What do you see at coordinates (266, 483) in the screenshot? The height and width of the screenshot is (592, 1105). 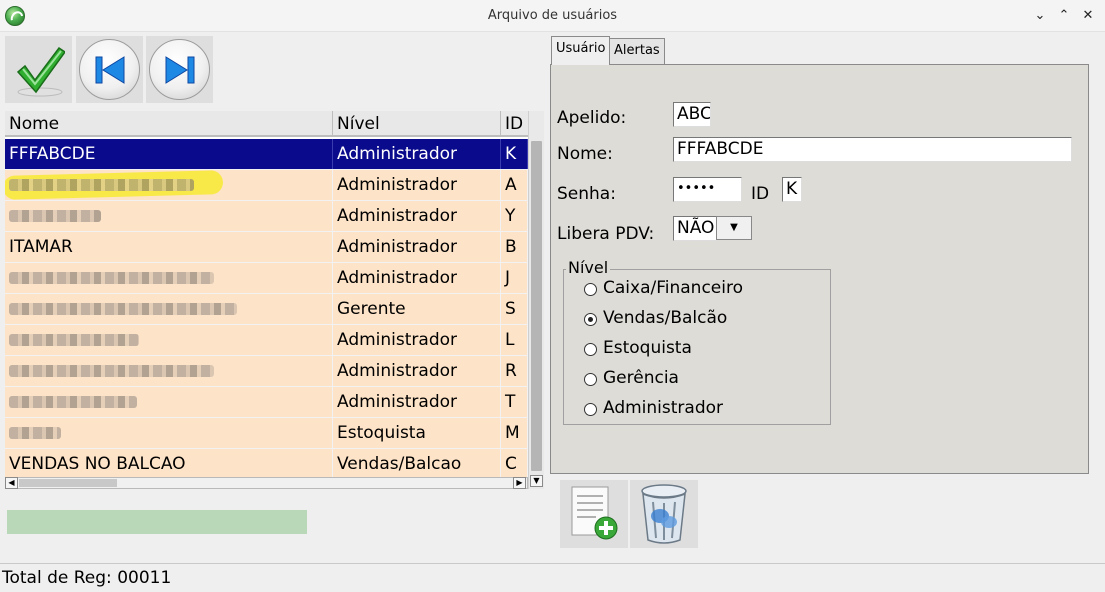 I see `grid-horizontal-scrollbar: ◀ ▶` at bounding box center [266, 483].